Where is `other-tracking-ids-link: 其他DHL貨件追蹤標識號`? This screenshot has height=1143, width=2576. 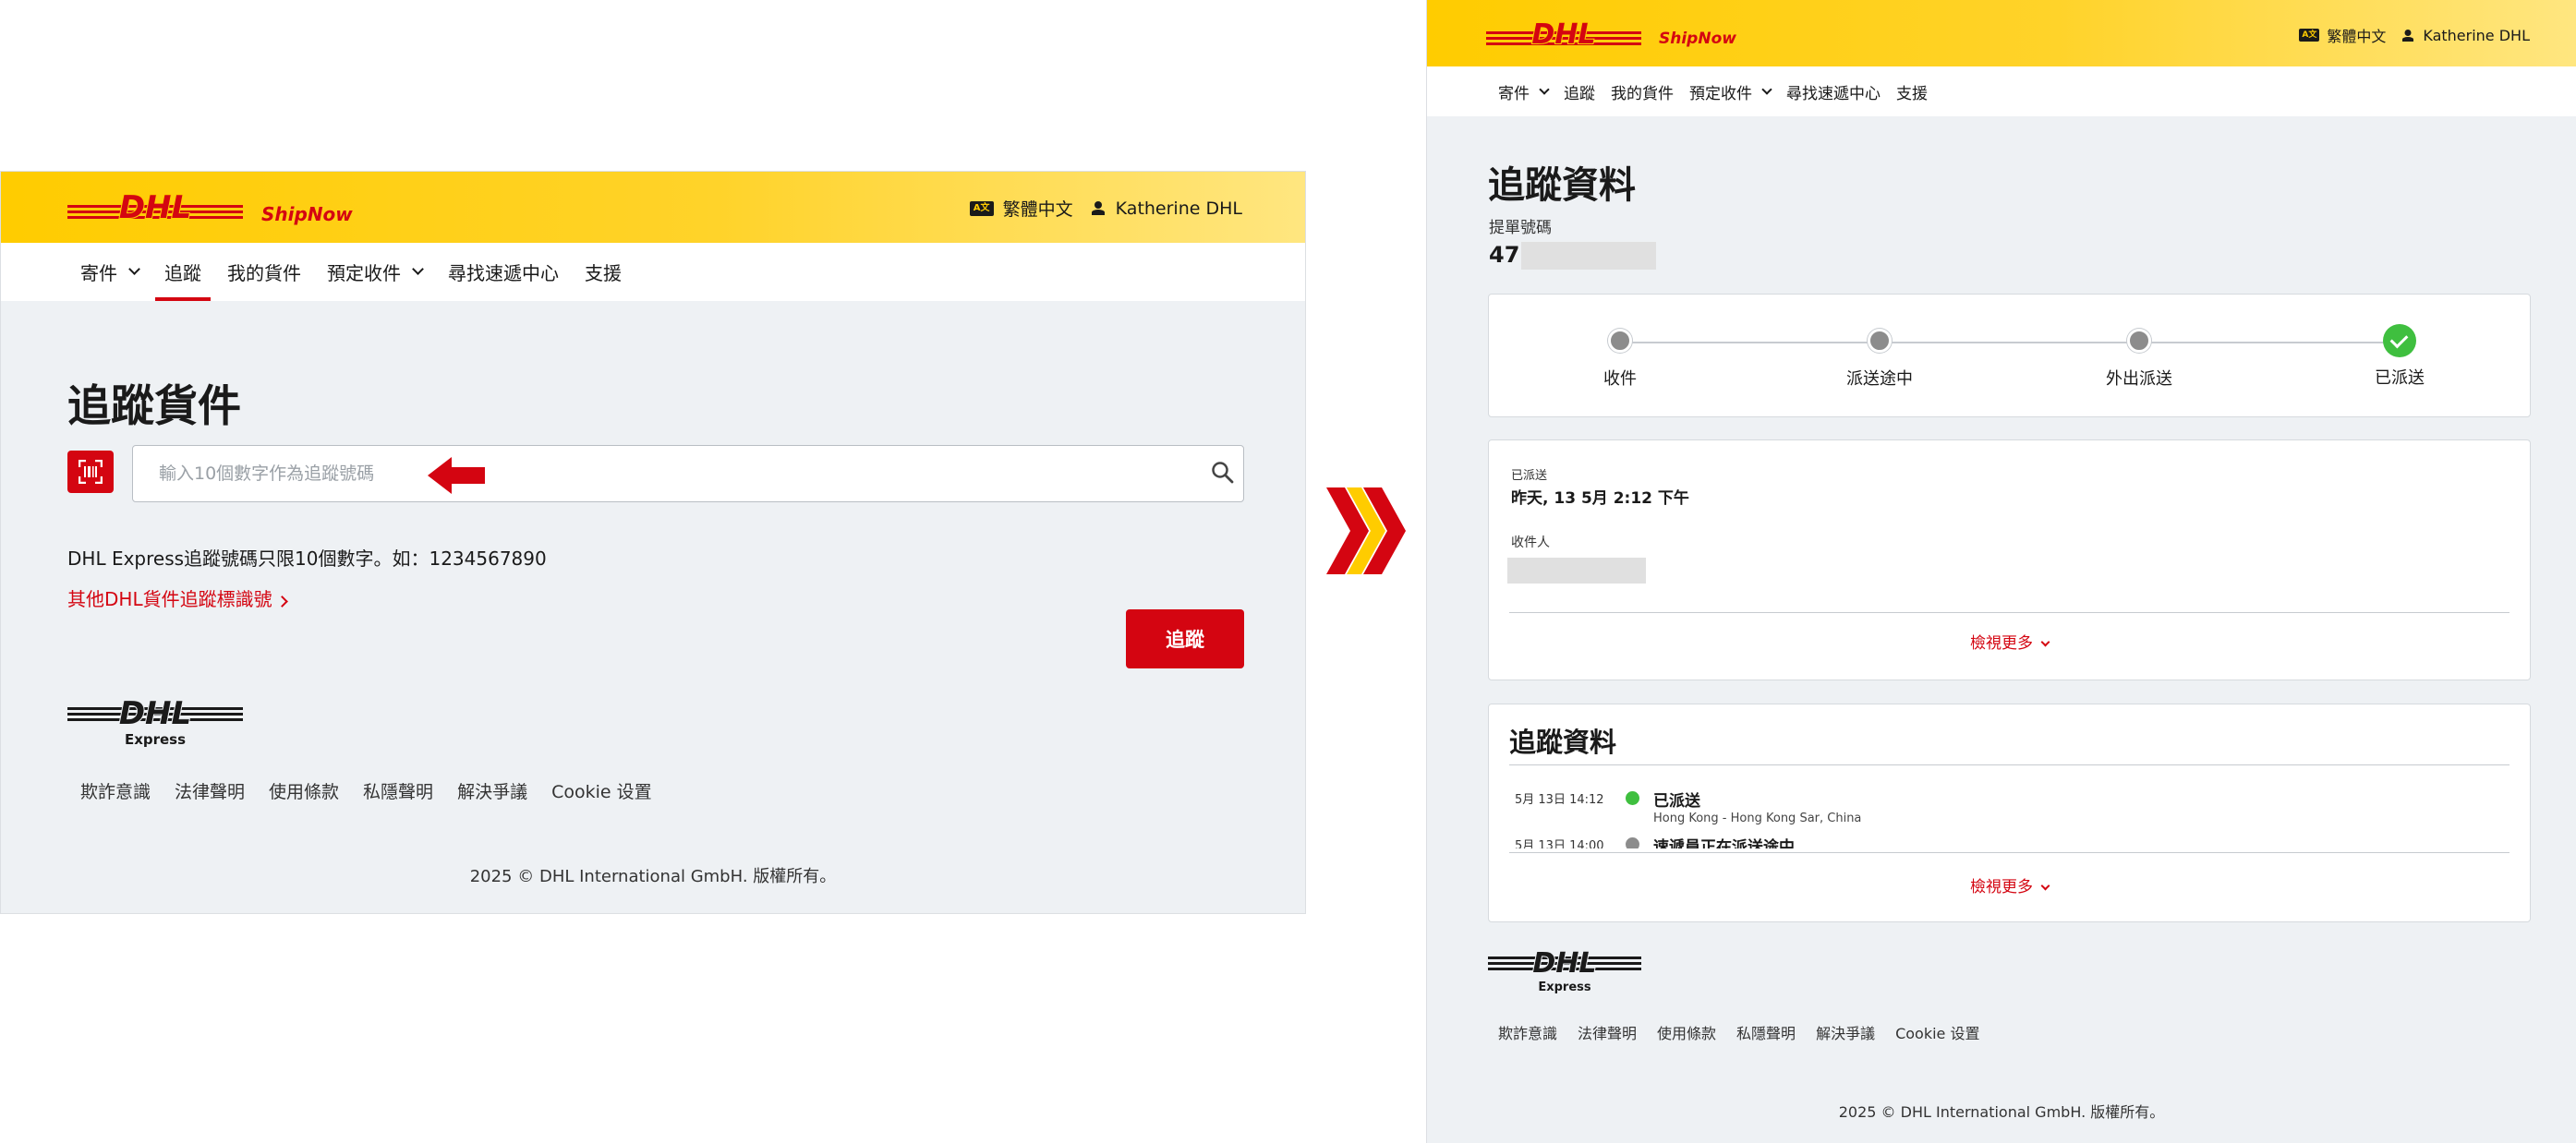
other-tracking-ids-link: 其他DHL貨件追蹤標識號 is located at coordinates (177, 597).